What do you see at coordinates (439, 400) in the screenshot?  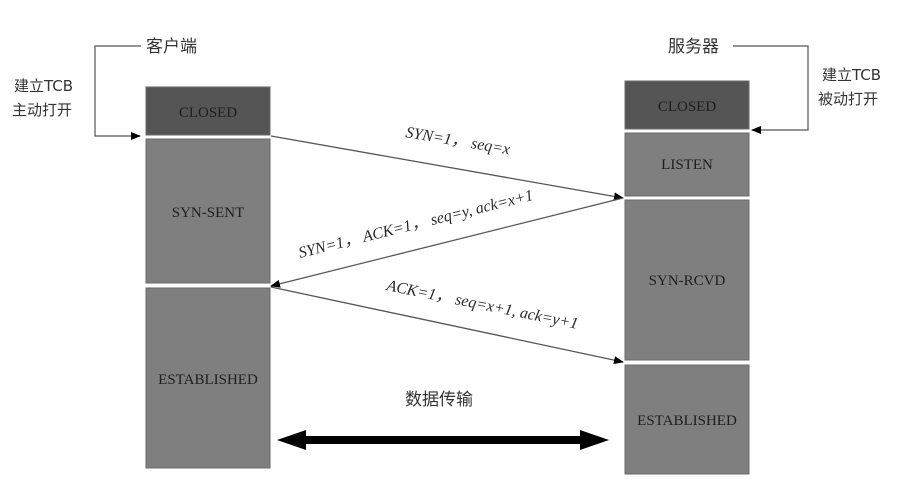 I see `data-transfer-label: 数据传输` at bounding box center [439, 400].